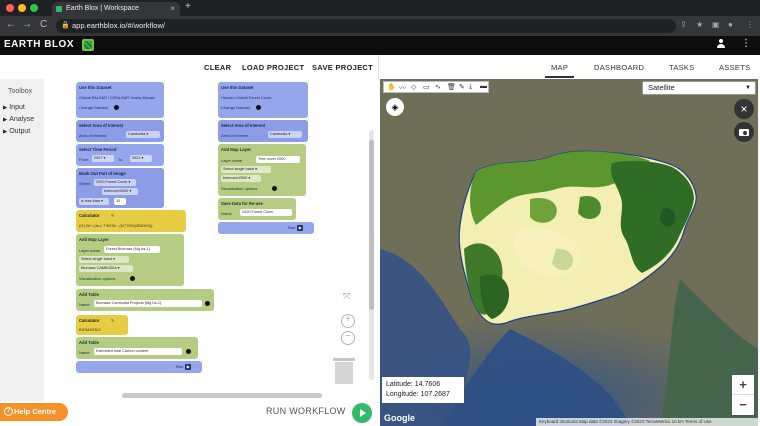 The width and height of the screenshot is (760, 426). Describe the element at coordinates (734, 67) in the screenshot. I see `tab-assets: ASSETS` at that location.